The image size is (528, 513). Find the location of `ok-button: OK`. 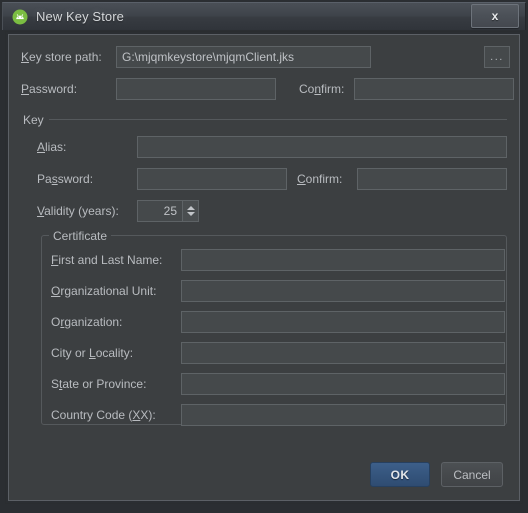

ok-button: OK is located at coordinates (400, 474).